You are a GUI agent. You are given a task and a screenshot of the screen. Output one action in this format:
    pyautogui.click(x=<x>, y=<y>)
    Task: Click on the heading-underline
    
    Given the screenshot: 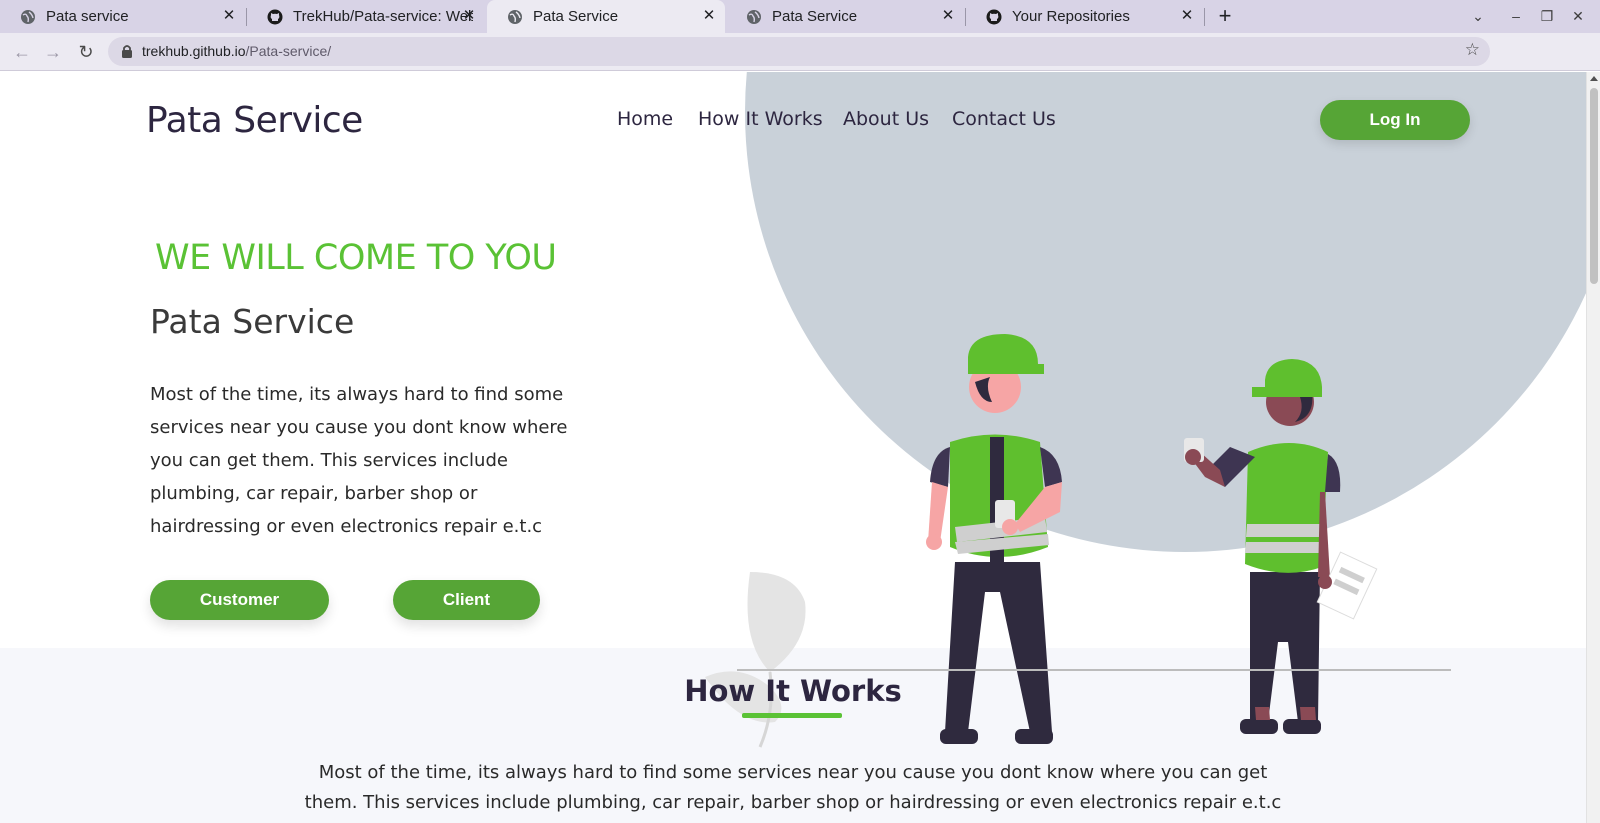 What is the action you would take?
    pyautogui.click(x=792, y=715)
    